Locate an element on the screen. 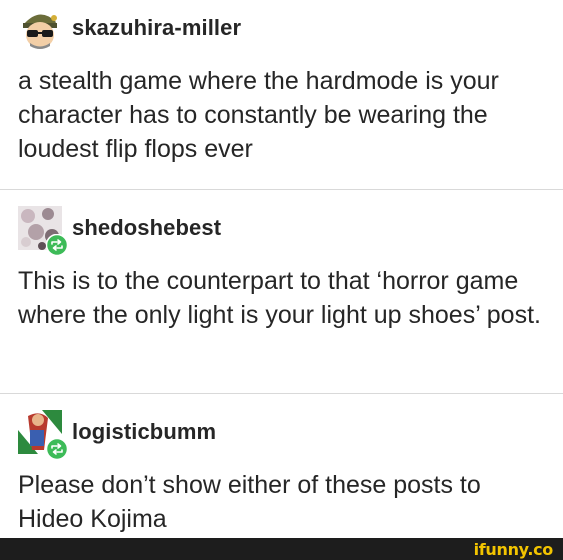 The width and height of the screenshot is (563, 560). ifunny-watermark: ifunny.co is located at coordinates (513, 549).